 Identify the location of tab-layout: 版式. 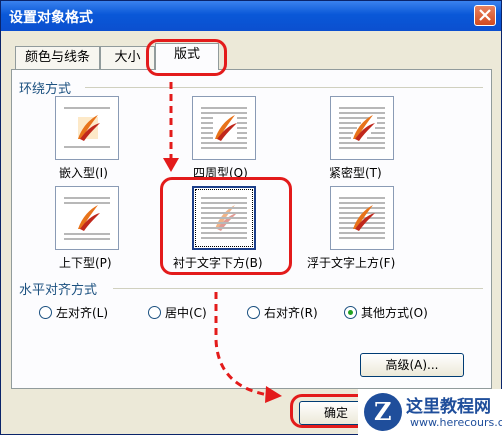
(187, 56).